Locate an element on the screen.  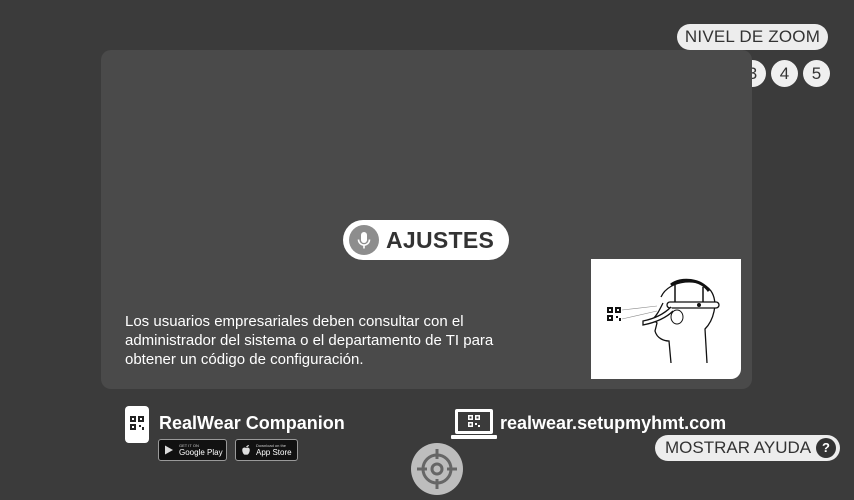
app-store-badge: Download on the App Store is located at coordinates (266, 450).